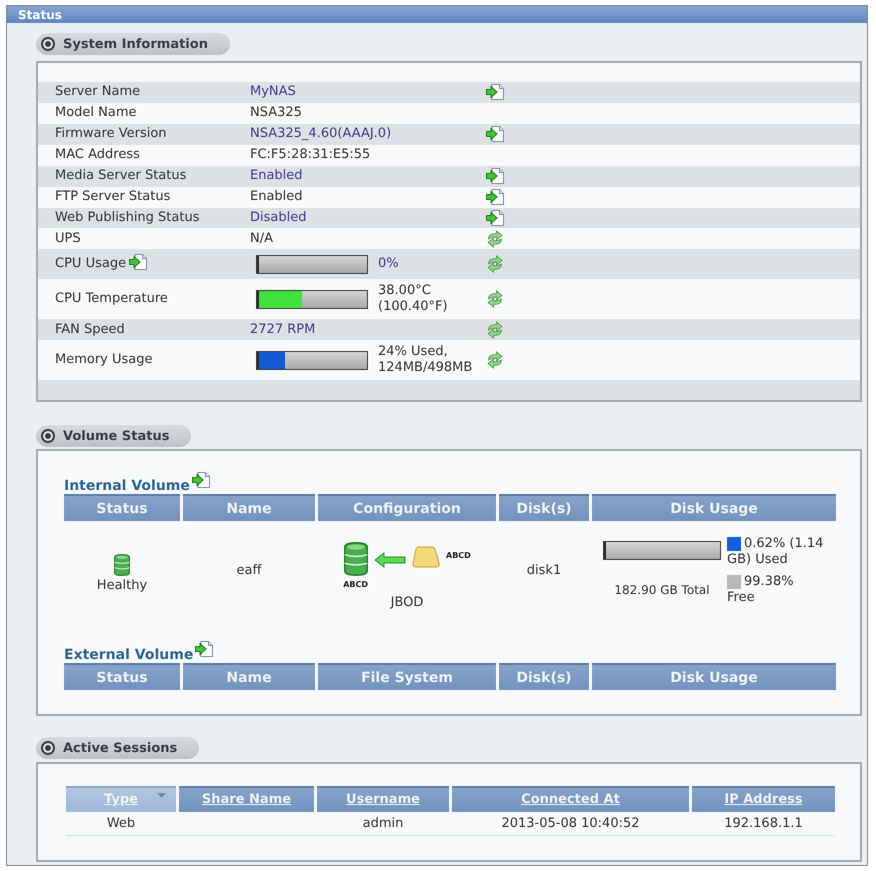 The width and height of the screenshot is (876, 871). Describe the element at coordinates (383, 799) in the screenshot. I see `column-header: Username` at that location.